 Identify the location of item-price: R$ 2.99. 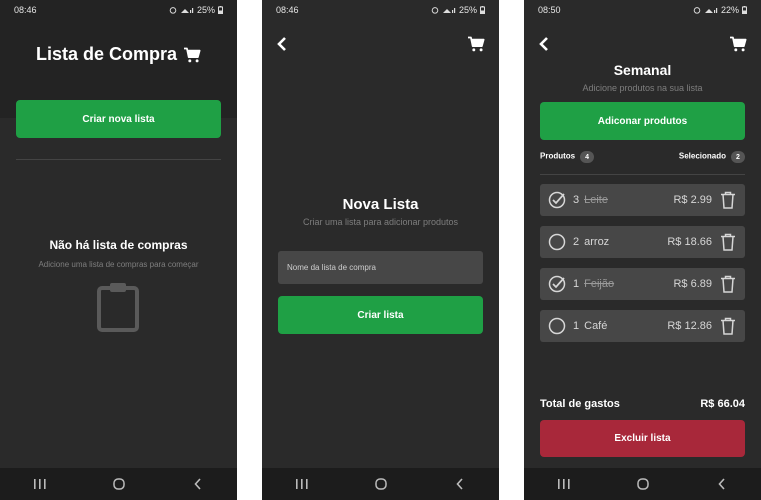
(692, 200).